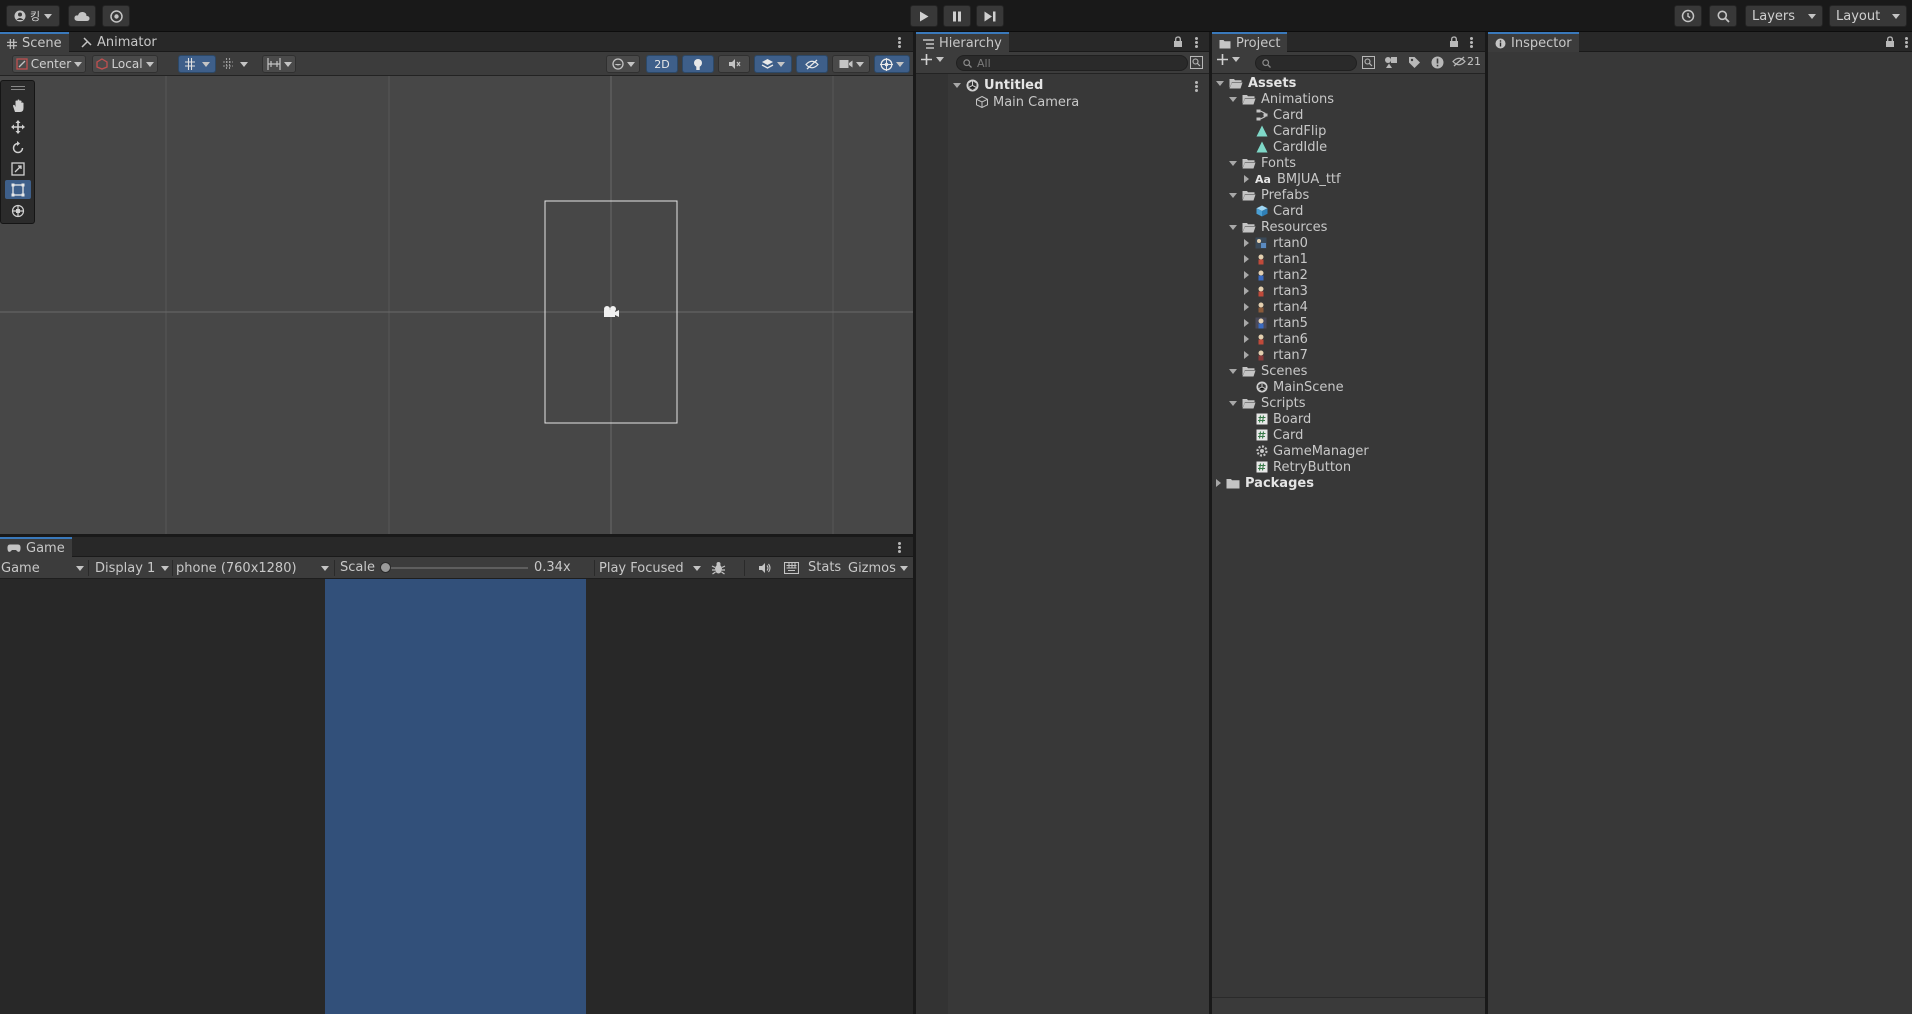 The image size is (1912, 1014). Describe the element at coordinates (1906, 42) in the screenshot. I see `inspector-menu-icon` at that location.